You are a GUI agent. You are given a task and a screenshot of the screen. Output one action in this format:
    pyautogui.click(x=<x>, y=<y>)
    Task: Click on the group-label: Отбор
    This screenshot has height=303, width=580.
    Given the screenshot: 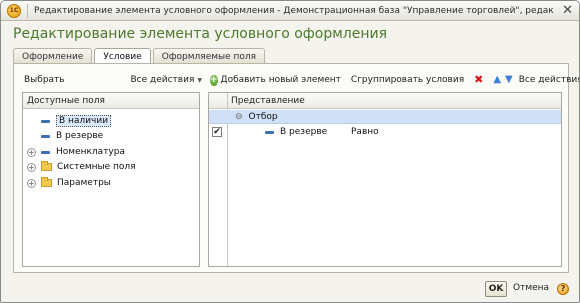 What is the action you would take?
    pyautogui.click(x=263, y=117)
    